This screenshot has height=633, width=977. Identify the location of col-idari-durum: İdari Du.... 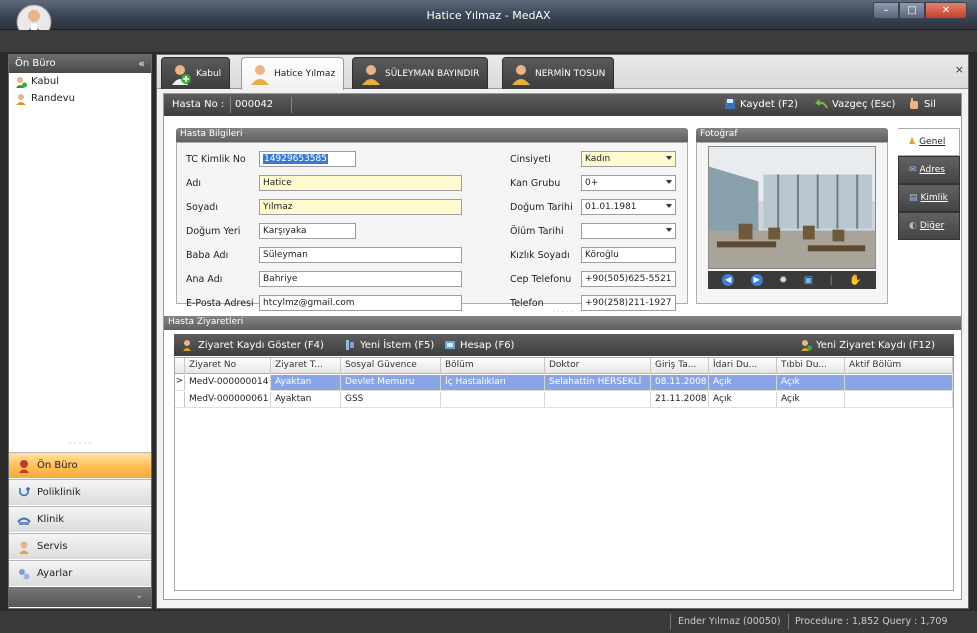
(743, 366).